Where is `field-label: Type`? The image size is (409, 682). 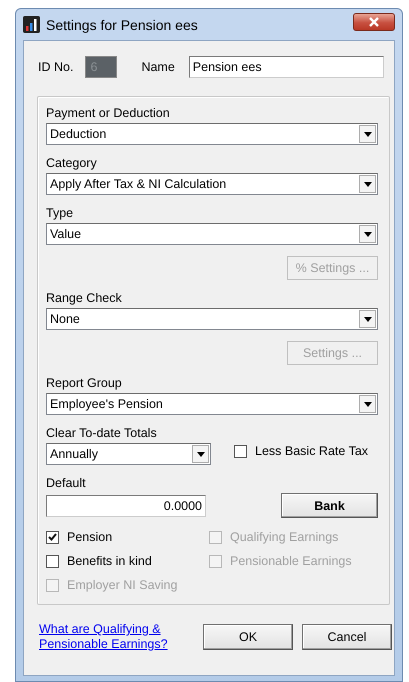
field-label: Type is located at coordinates (60, 213).